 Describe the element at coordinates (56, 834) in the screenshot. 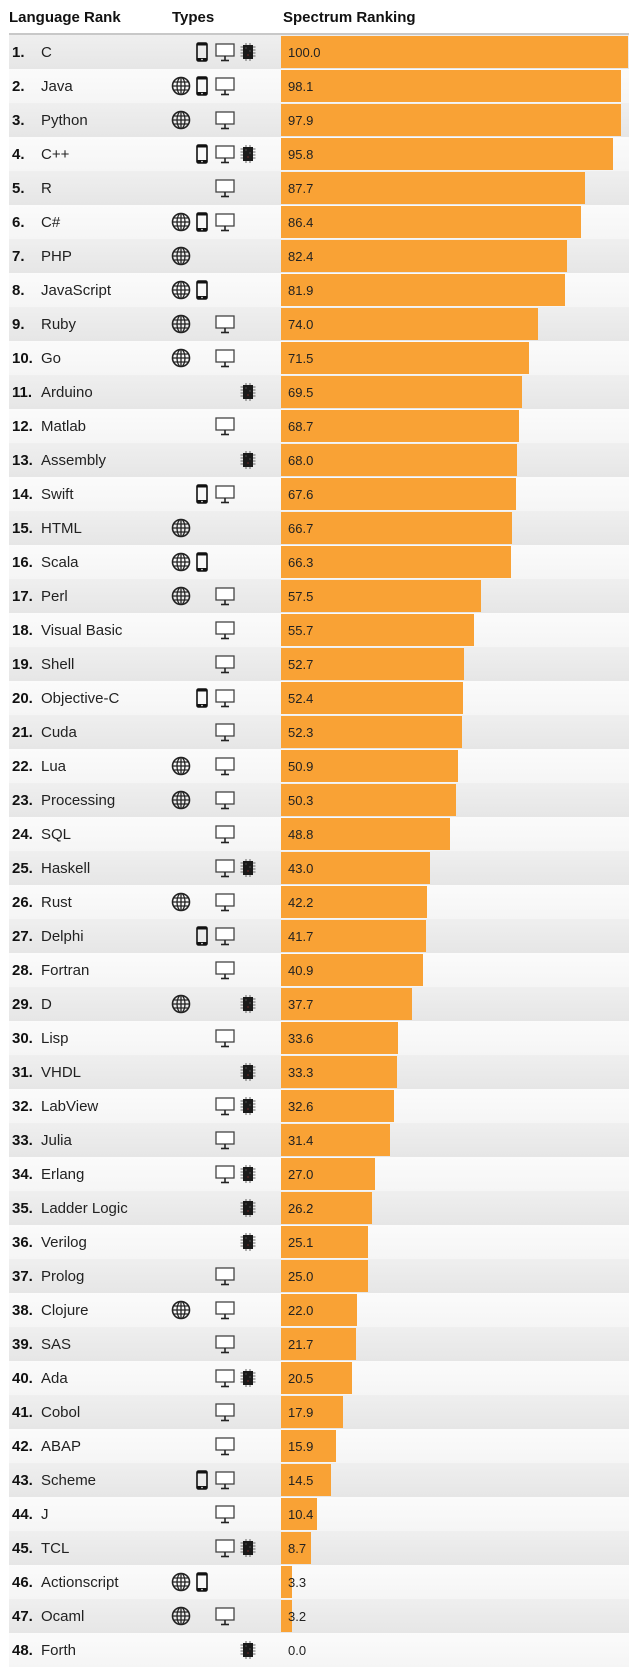

I see `language-name: SQL` at that location.